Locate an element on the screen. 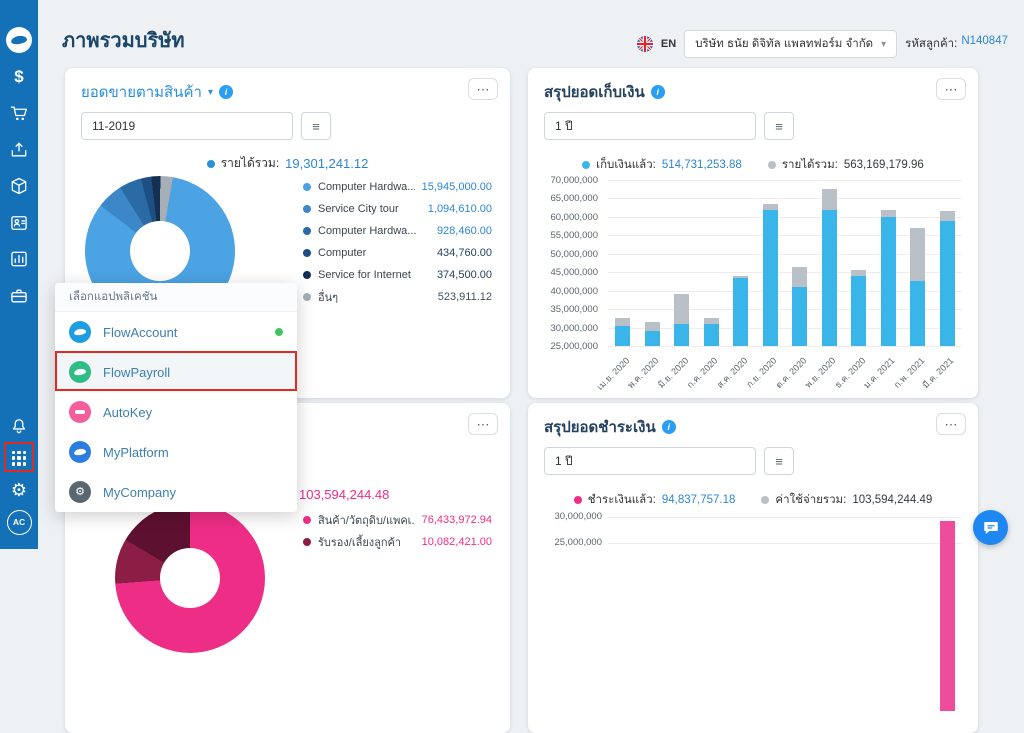 The image size is (1024, 733). app-menu-item-mycompany: ⚙ MyCompany is located at coordinates (176, 492).